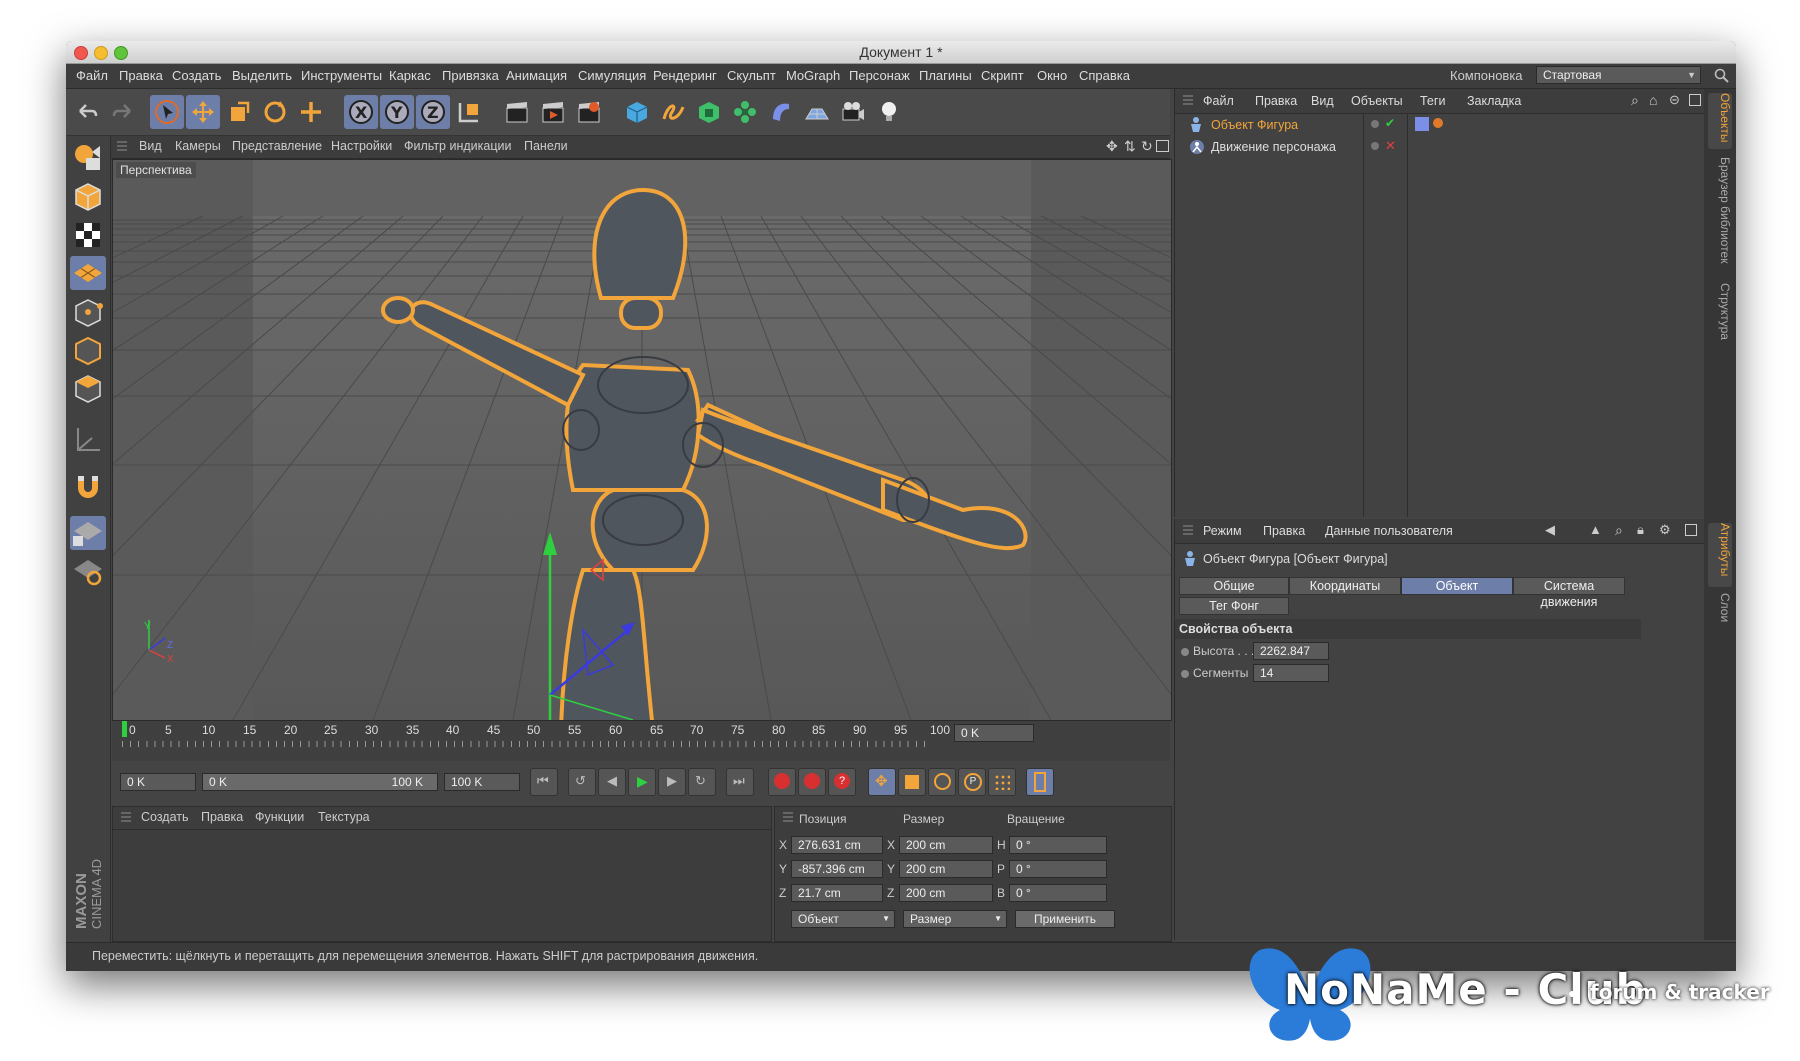 The height and width of the screenshot is (1061, 1800). I want to click on side-tab-attributes: Атрибуты, so click(1720, 555).